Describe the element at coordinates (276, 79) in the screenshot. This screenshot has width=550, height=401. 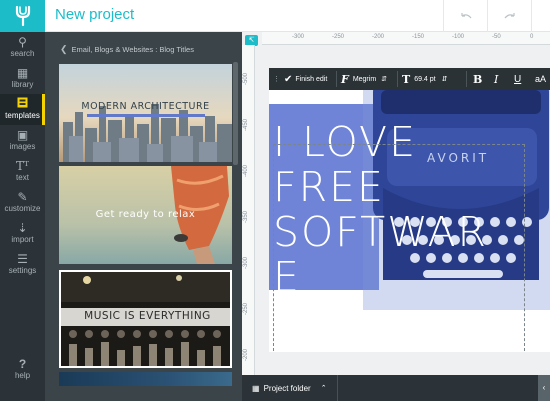
I see `drag-handle-icon: ⋮` at that location.